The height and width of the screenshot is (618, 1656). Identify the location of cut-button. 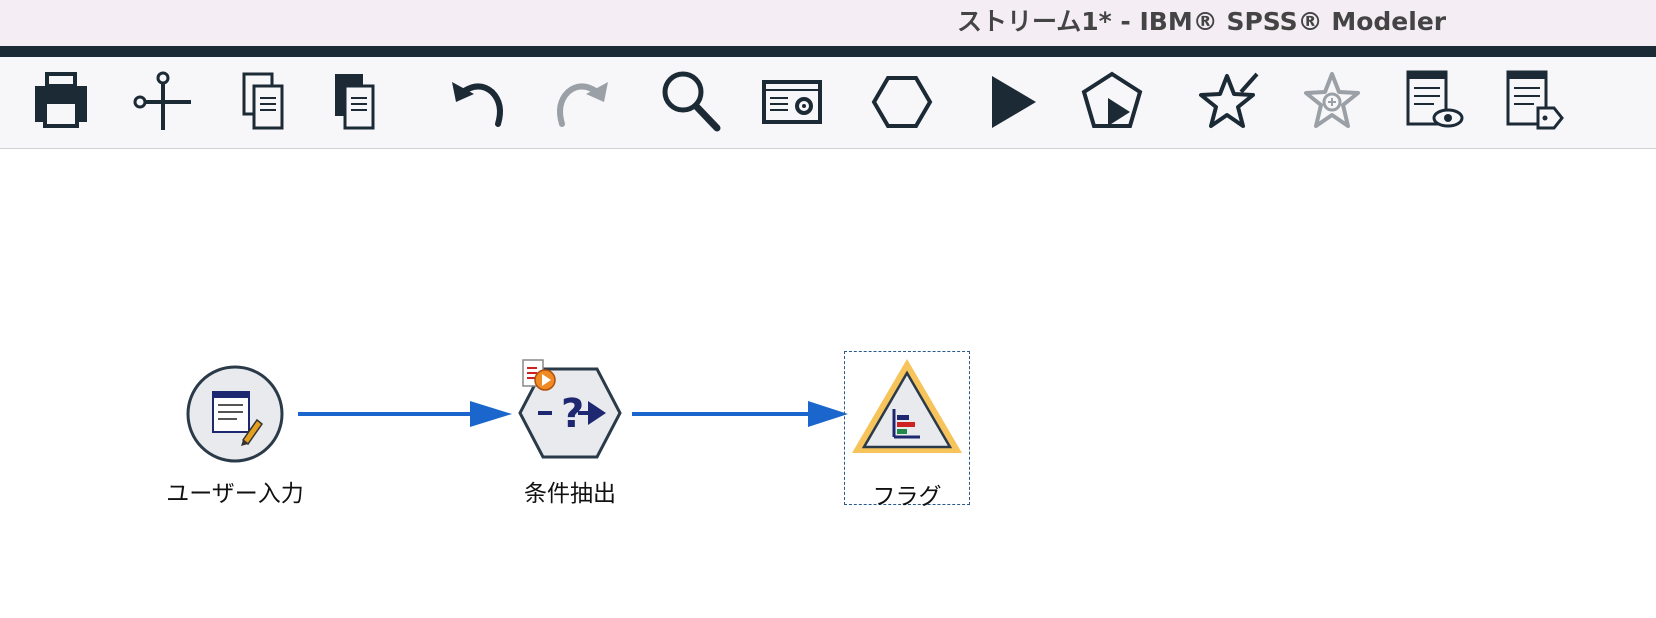
(163, 102).